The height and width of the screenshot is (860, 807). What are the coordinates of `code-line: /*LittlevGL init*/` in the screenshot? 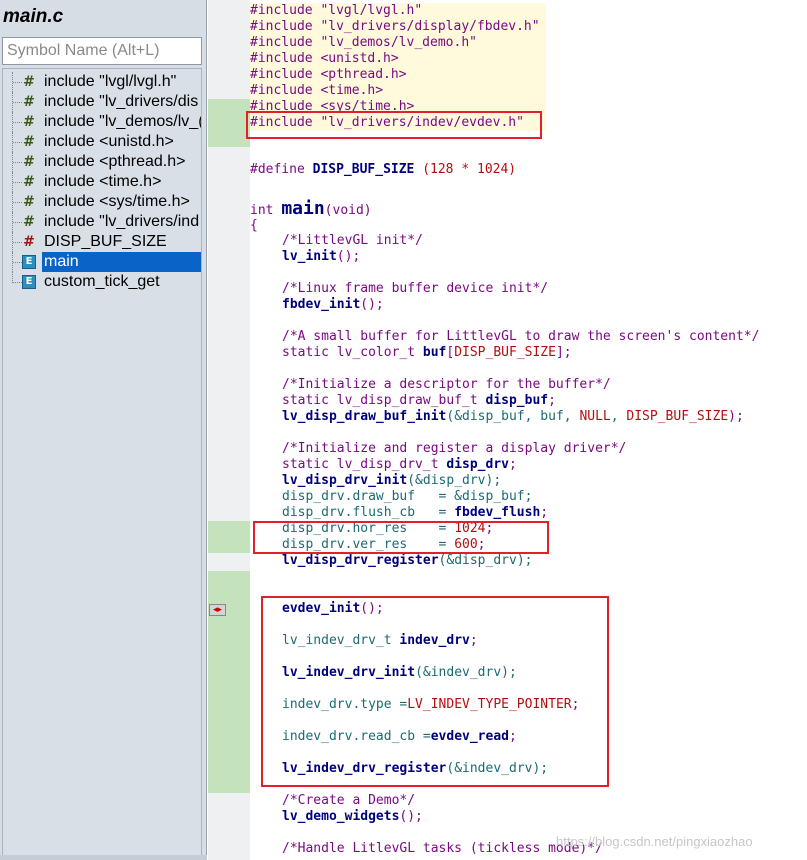 It's located at (352, 240).